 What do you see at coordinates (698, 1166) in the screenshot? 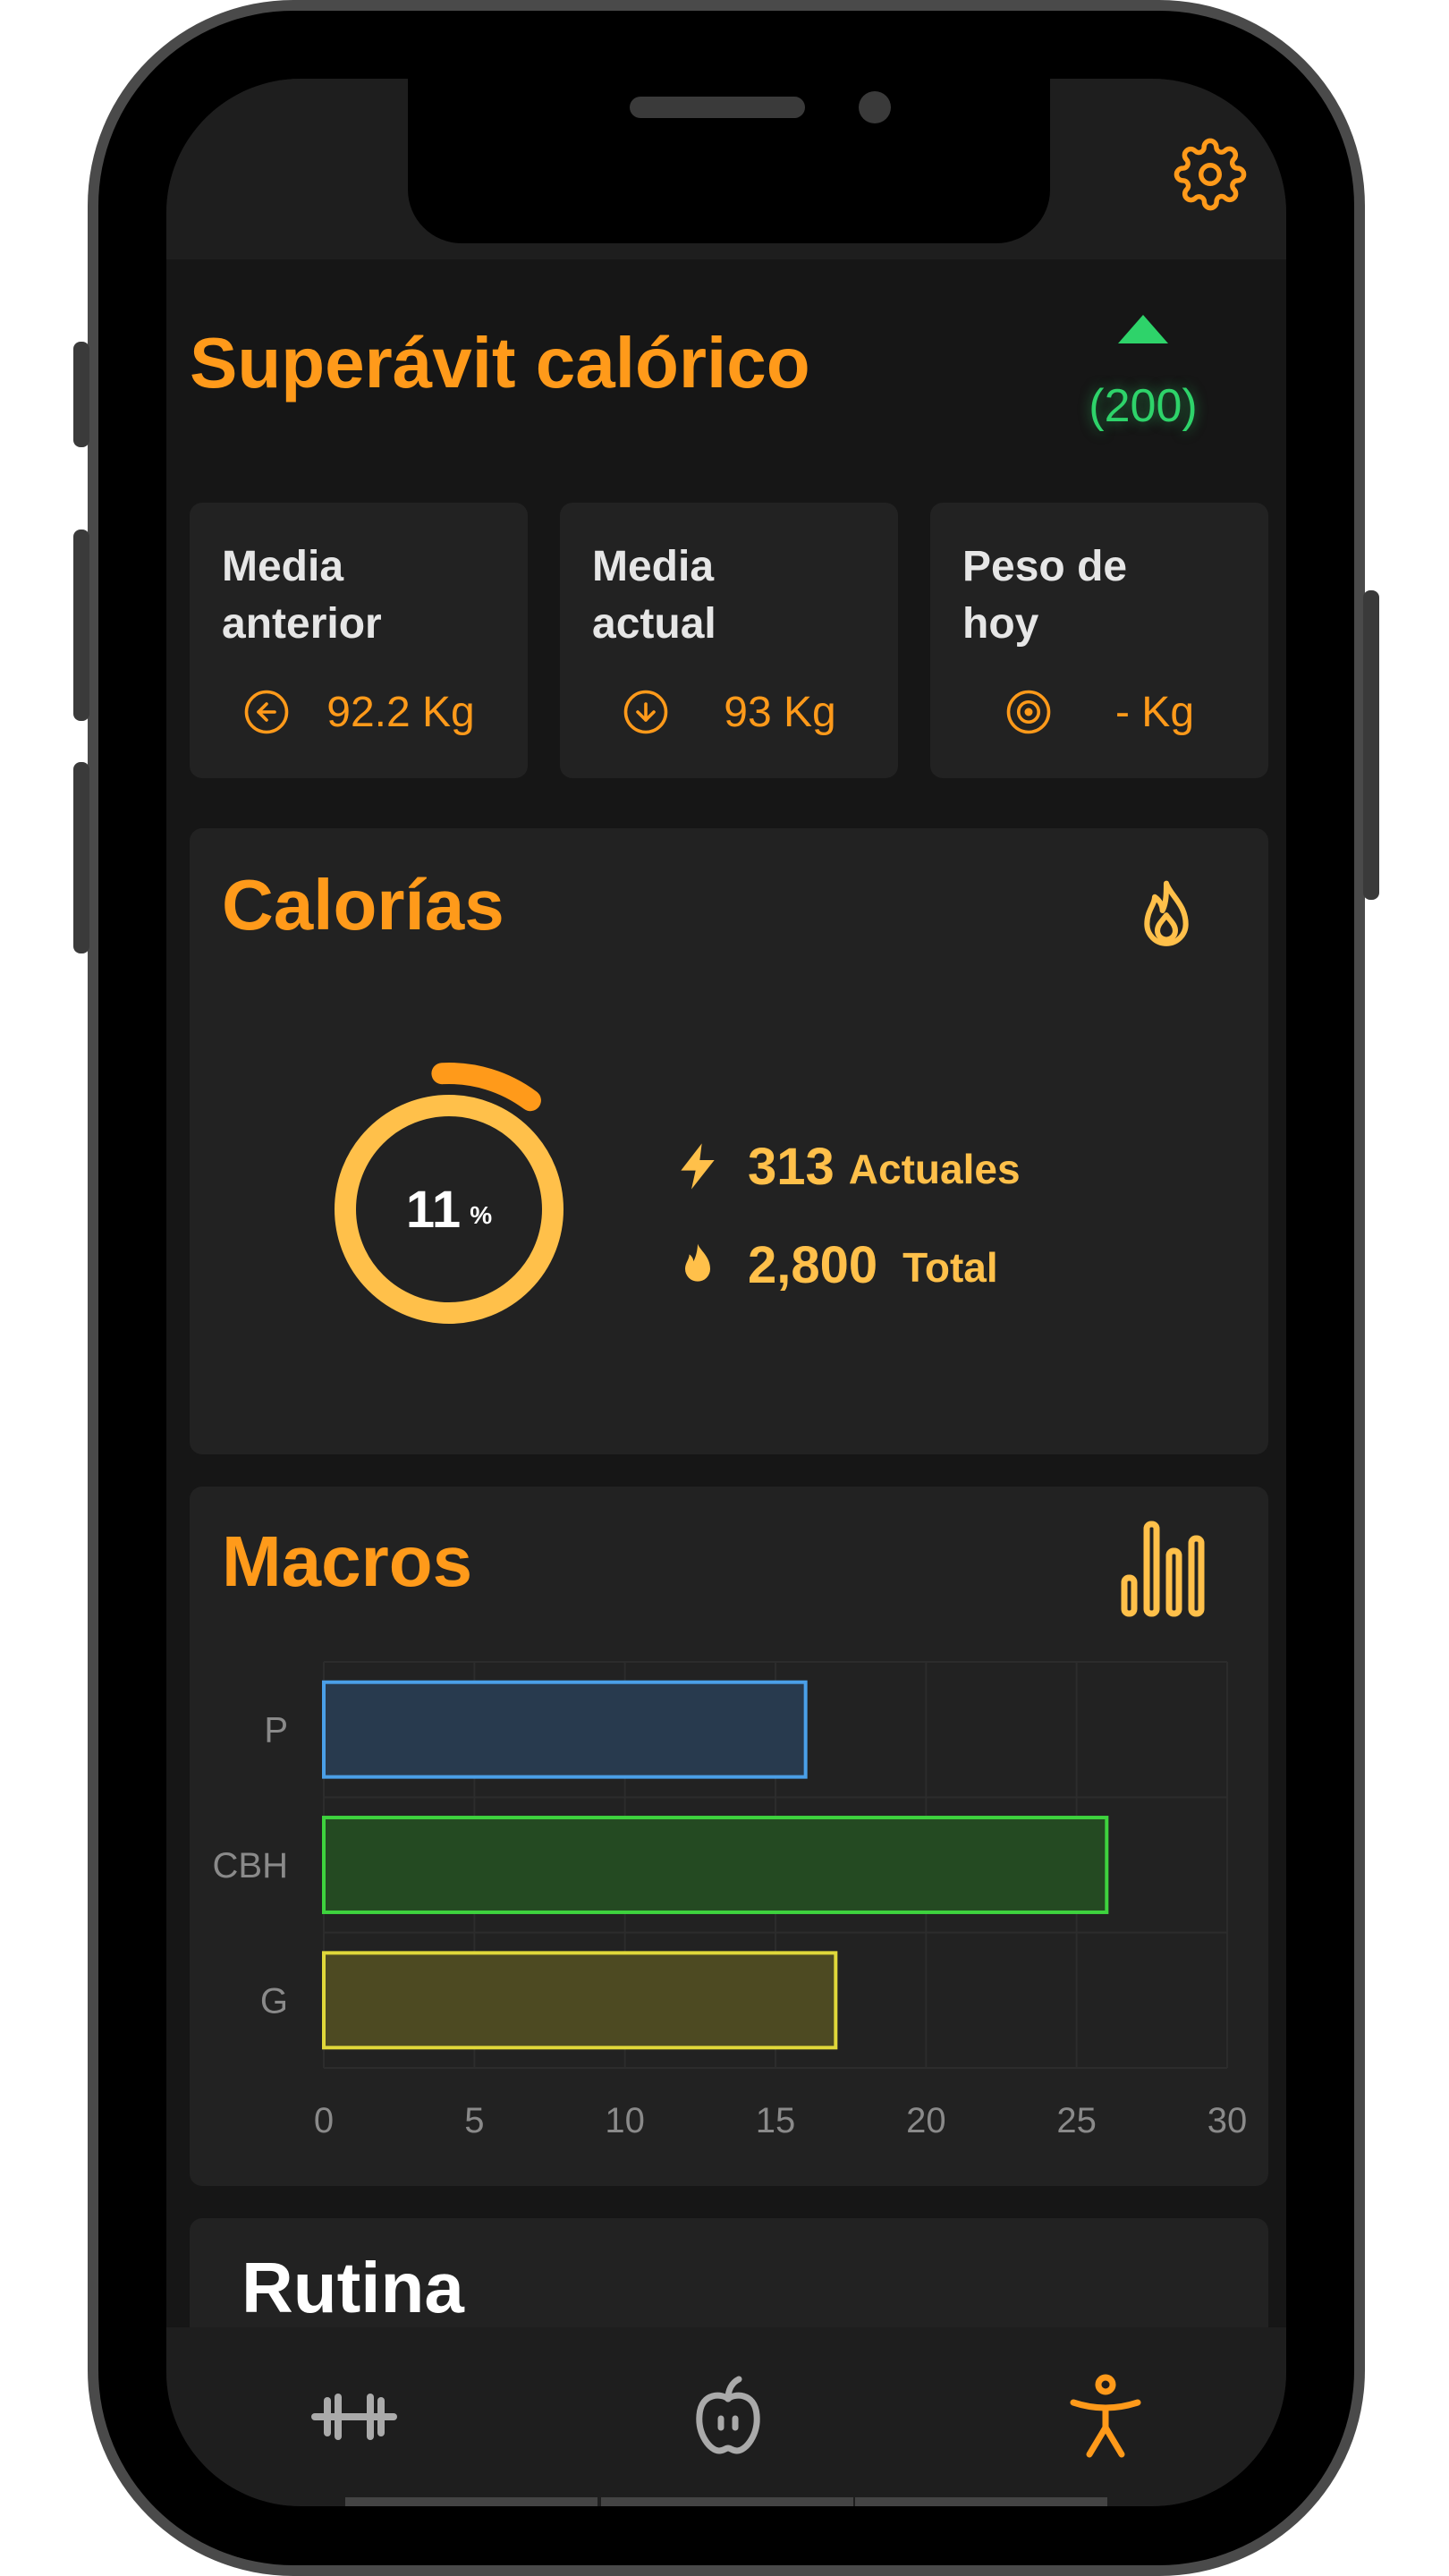
I see `lightning-icon` at bounding box center [698, 1166].